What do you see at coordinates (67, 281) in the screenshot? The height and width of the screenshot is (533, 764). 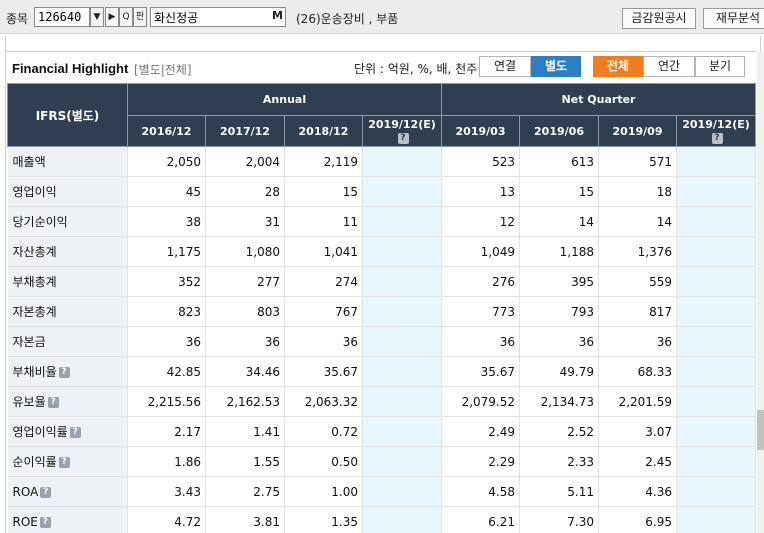 I see `row-label-cell: 부채총계` at bounding box center [67, 281].